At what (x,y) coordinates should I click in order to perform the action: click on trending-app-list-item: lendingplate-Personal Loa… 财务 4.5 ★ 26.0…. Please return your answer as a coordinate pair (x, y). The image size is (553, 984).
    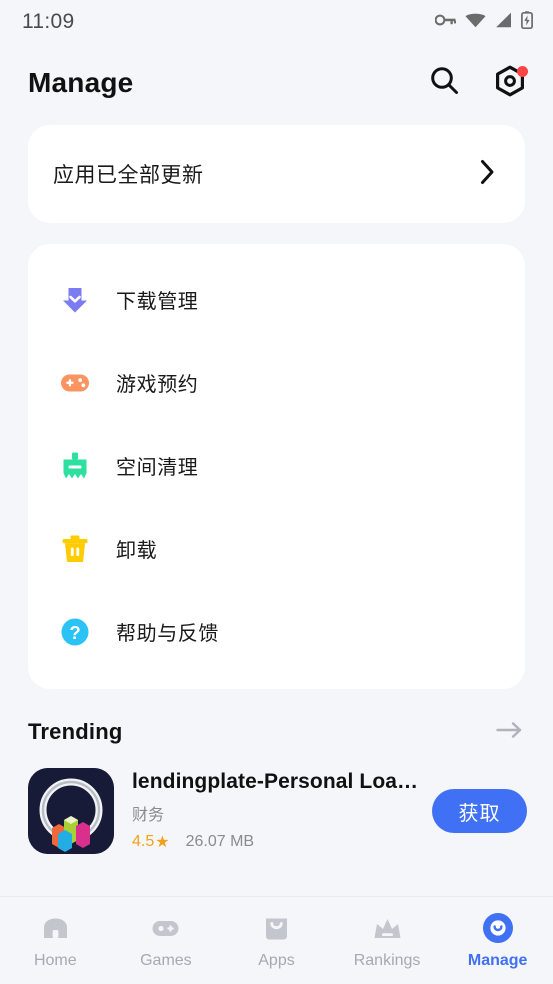
    Looking at the image, I should click on (276, 808).